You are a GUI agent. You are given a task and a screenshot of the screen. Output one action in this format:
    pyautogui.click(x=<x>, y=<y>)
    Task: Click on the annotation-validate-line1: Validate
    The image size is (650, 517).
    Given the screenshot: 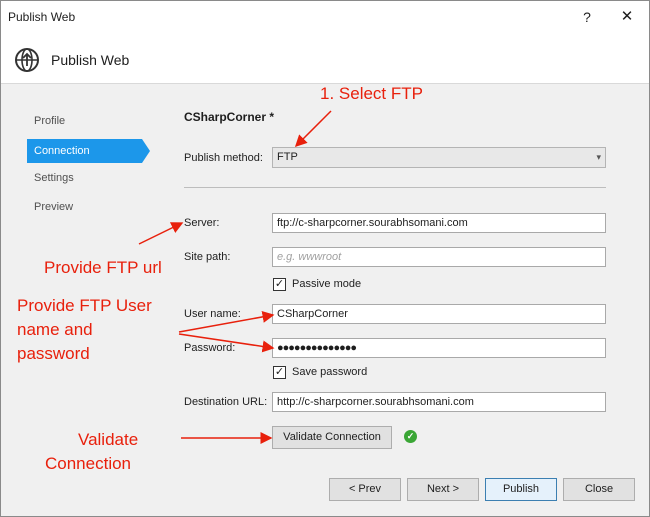 What is the action you would take?
    pyautogui.click(x=108, y=439)
    